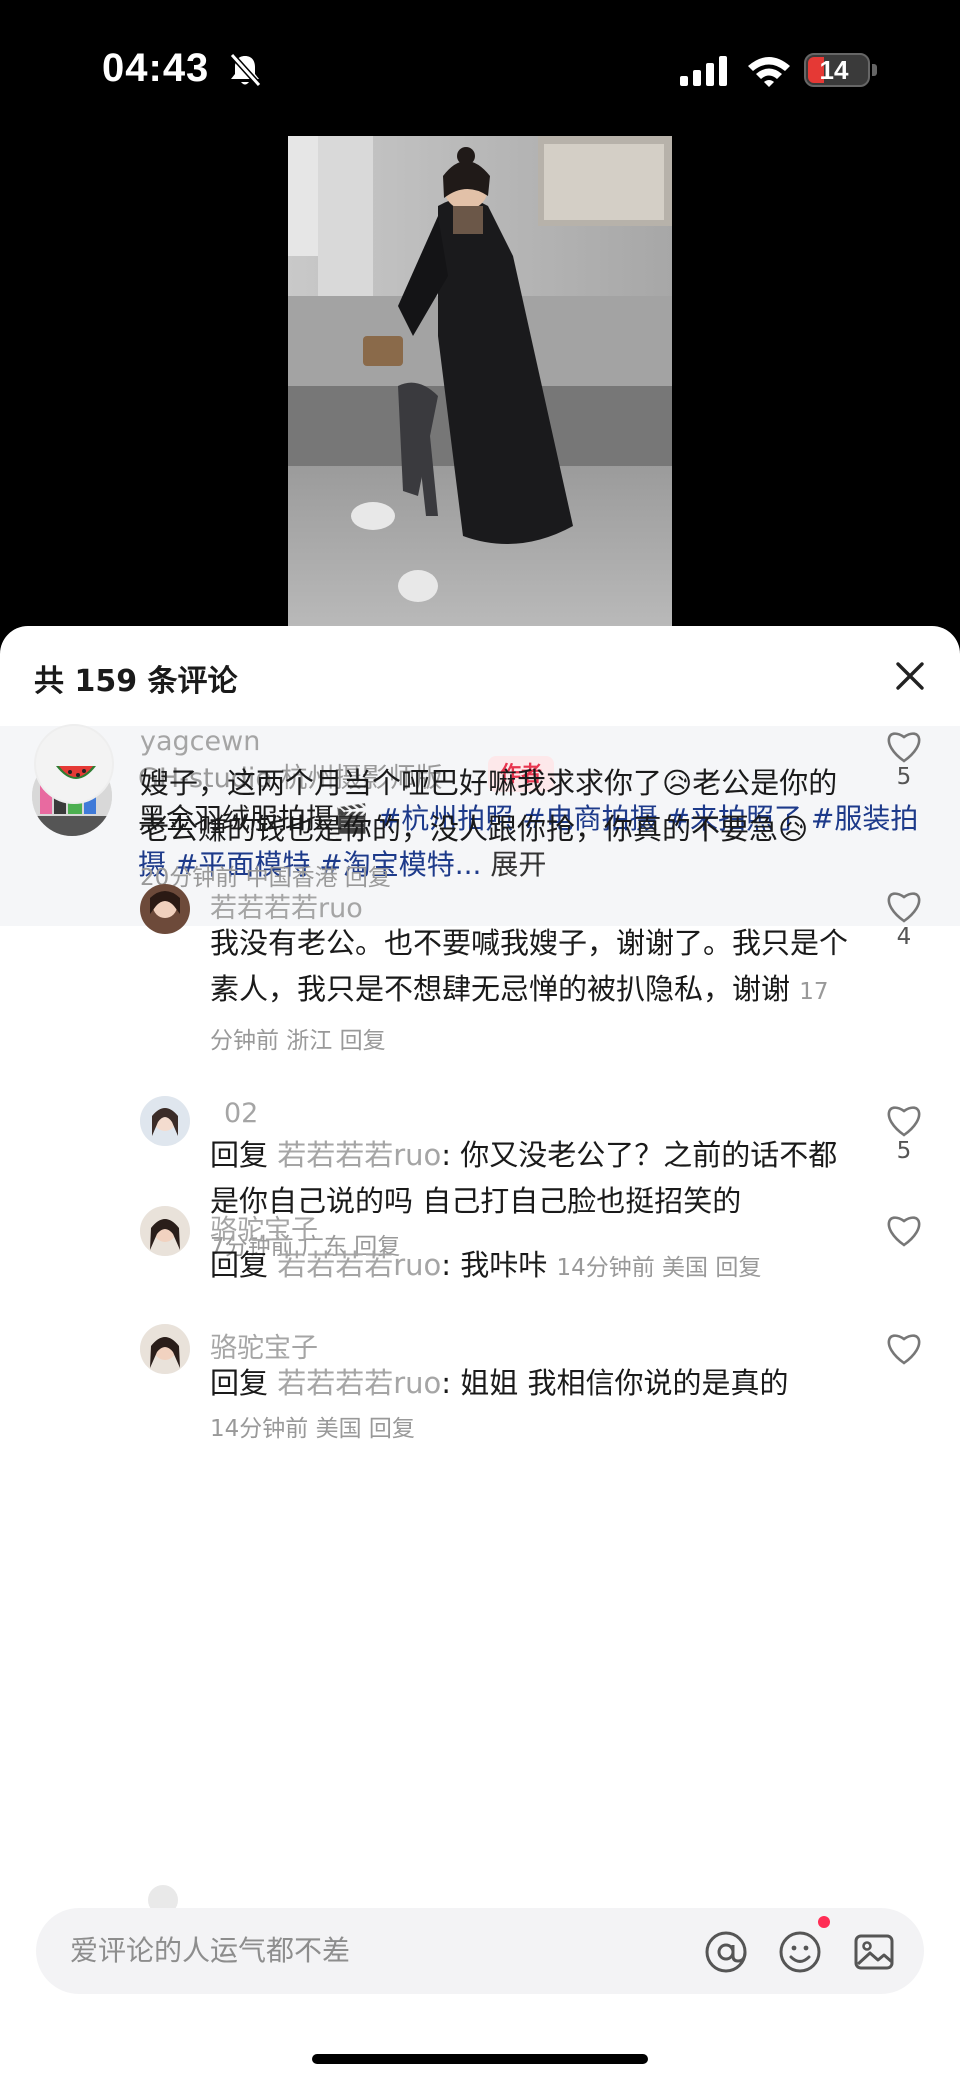 This screenshot has width=960, height=2086. Describe the element at coordinates (874, 1952) in the screenshot. I see `image-icon` at that location.